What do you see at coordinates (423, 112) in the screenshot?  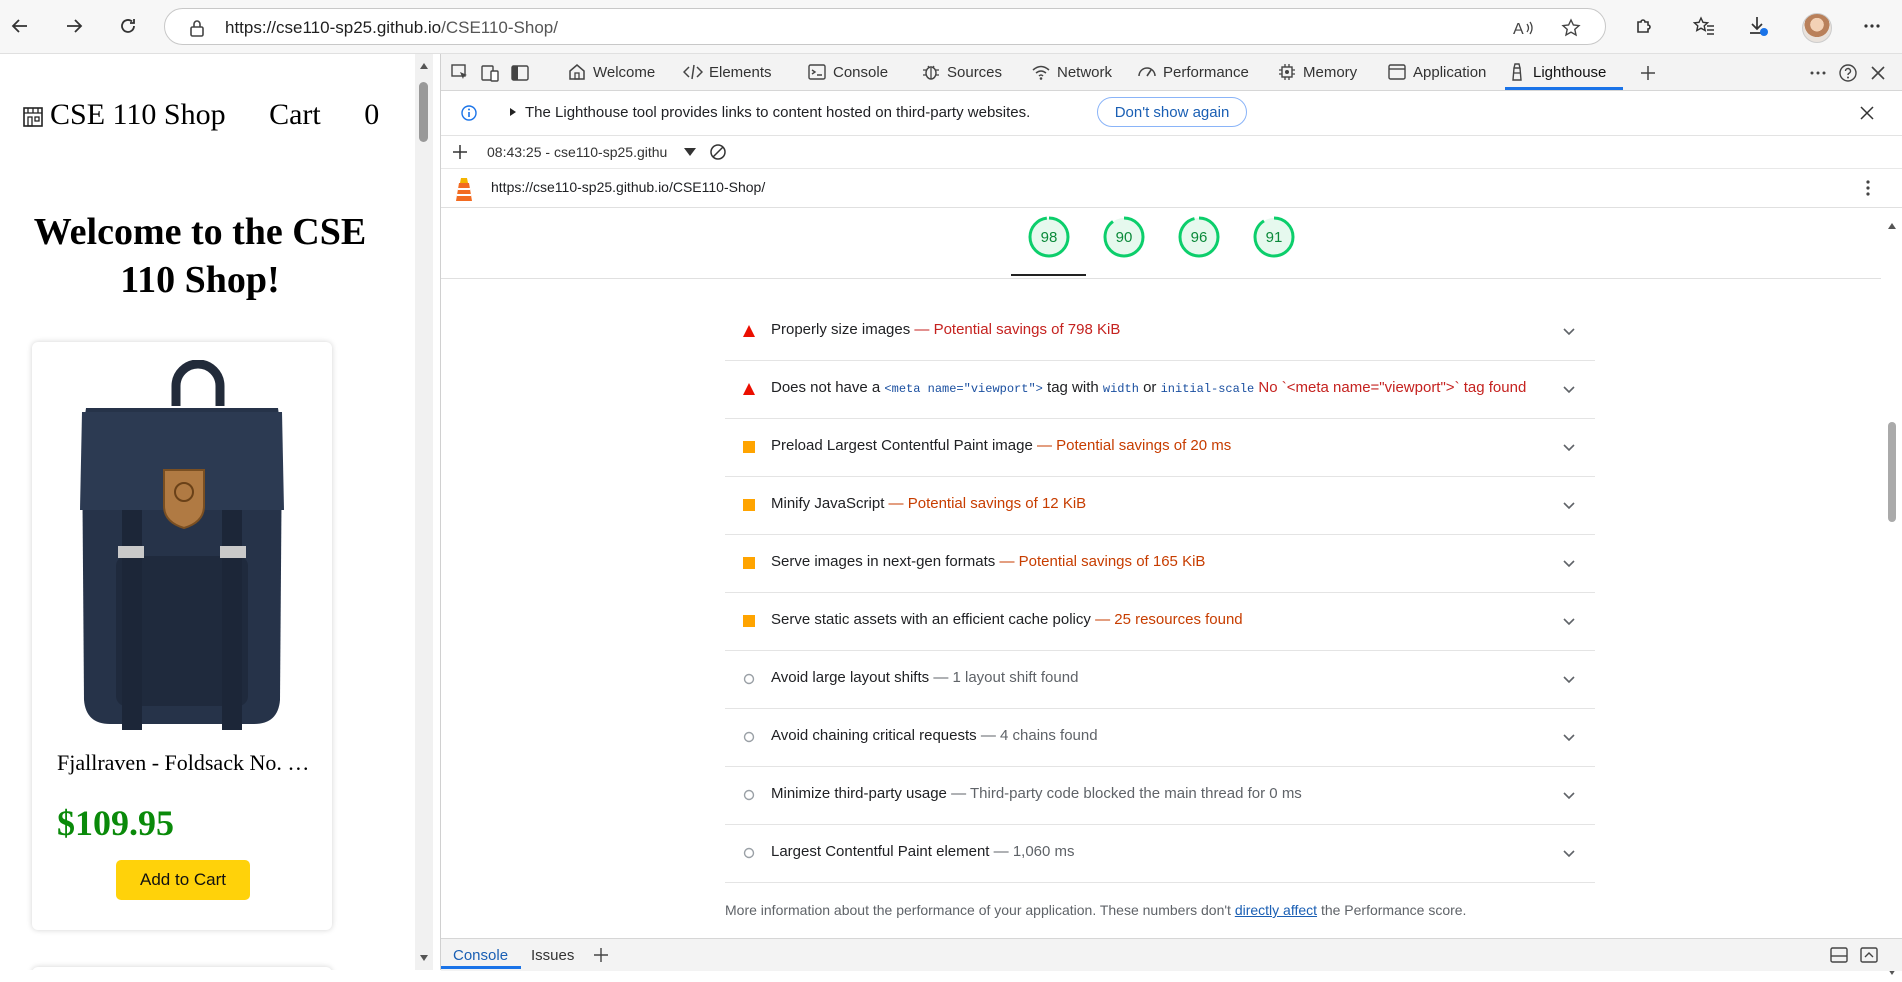 I see `page-scroll-thumb` at bounding box center [423, 112].